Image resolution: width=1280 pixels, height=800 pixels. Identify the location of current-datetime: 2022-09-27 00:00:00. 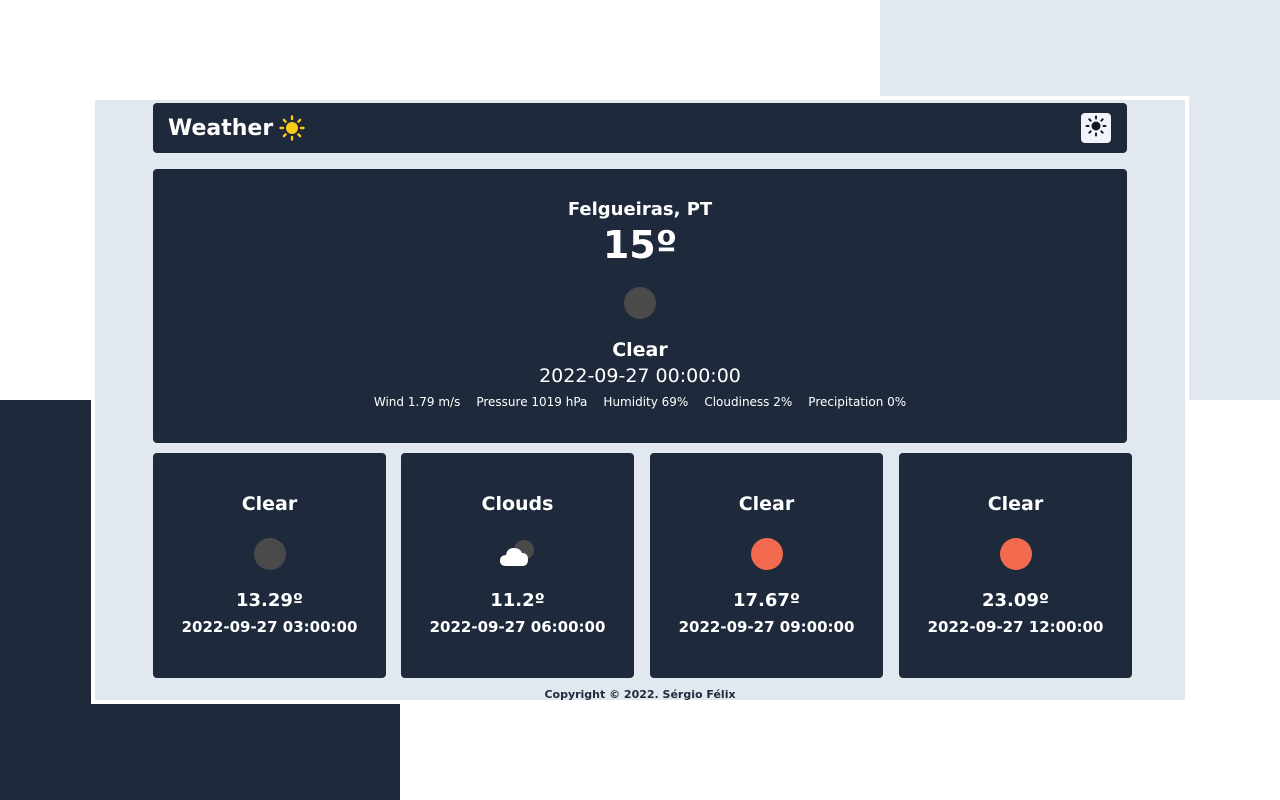
(640, 376).